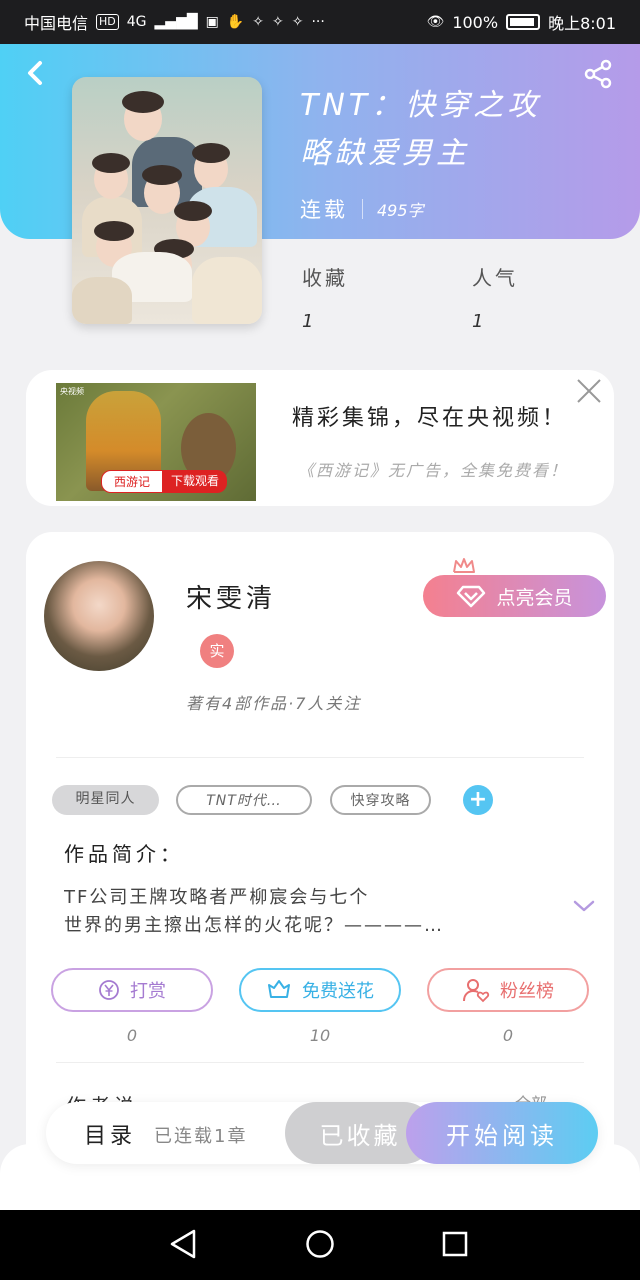 The image size is (640, 1280). Describe the element at coordinates (156, 442) in the screenshot. I see `ad-image: 央视频 西游记 下载观看` at that location.